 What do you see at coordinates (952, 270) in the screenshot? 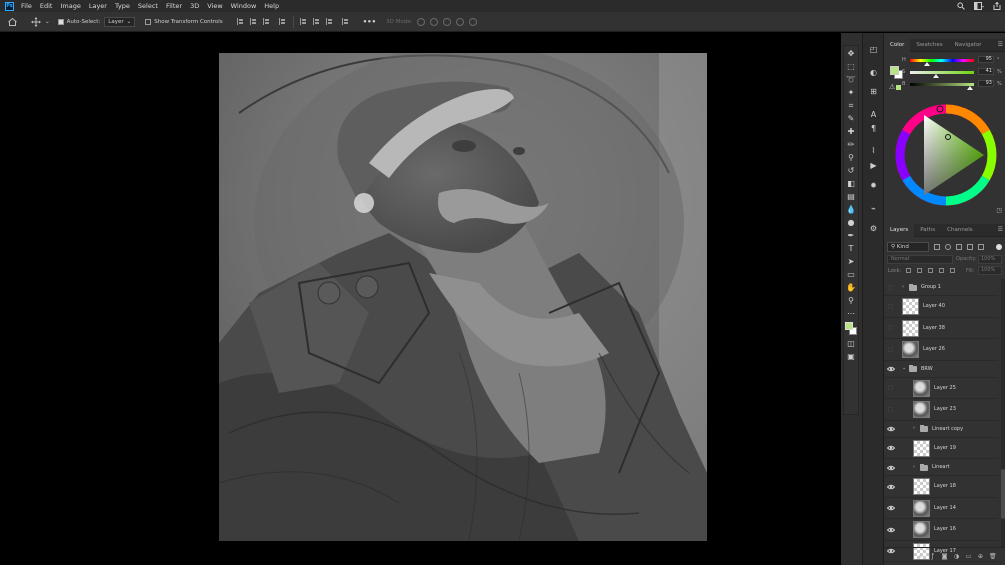
I see `lock-all-icon` at bounding box center [952, 270].